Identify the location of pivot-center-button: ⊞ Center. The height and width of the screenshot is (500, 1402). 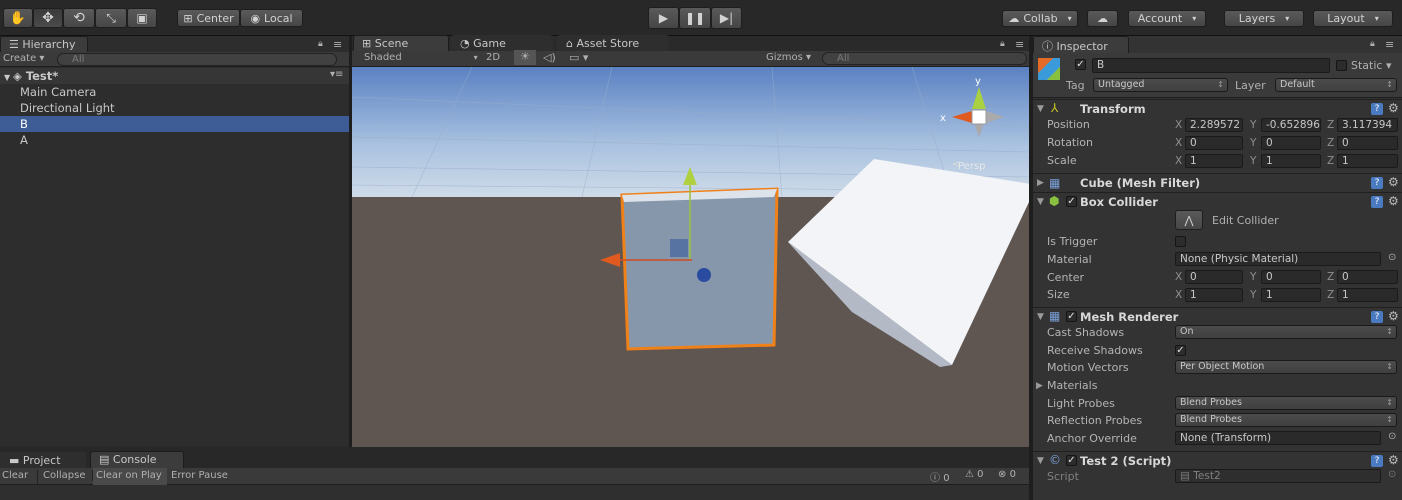
(208, 18).